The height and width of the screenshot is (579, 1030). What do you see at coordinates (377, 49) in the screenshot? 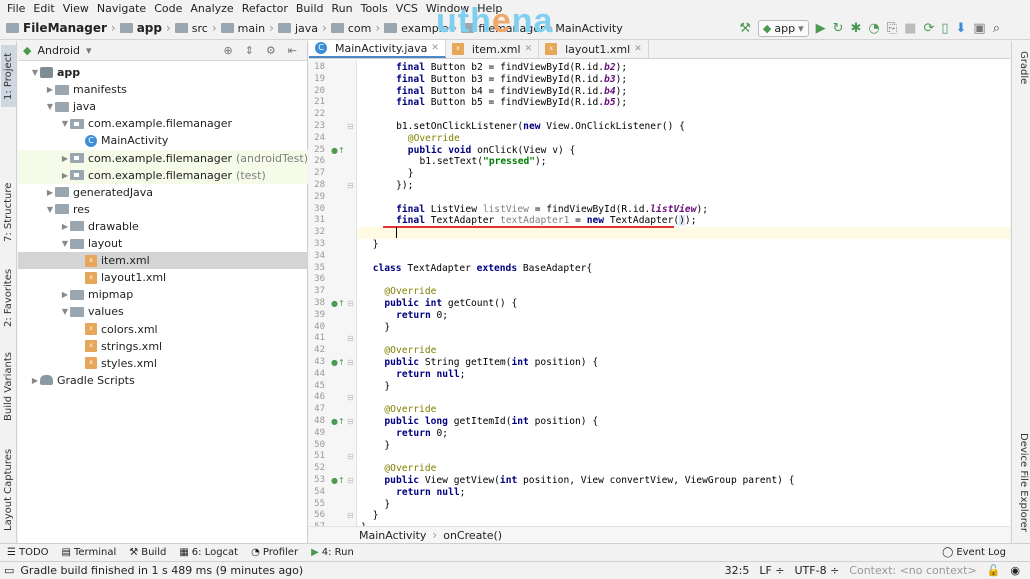
I see `tab-mainactivity: C MainActivity.java ✕` at bounding box center [377, 49].